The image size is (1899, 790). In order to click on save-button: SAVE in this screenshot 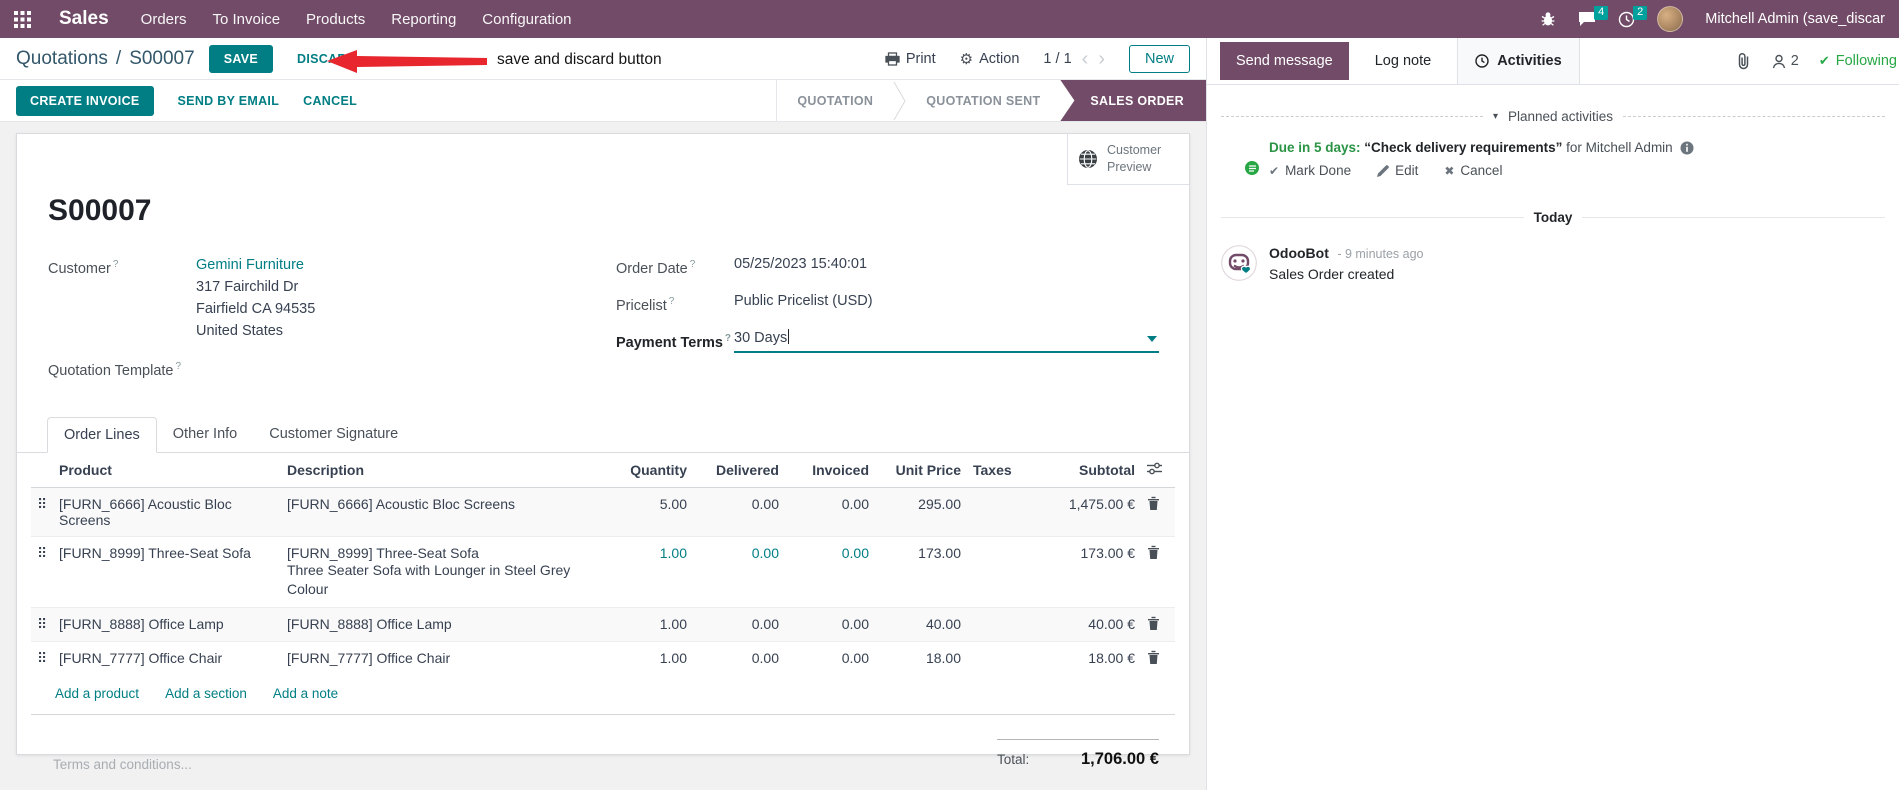, I will do `click(241, 58)`.